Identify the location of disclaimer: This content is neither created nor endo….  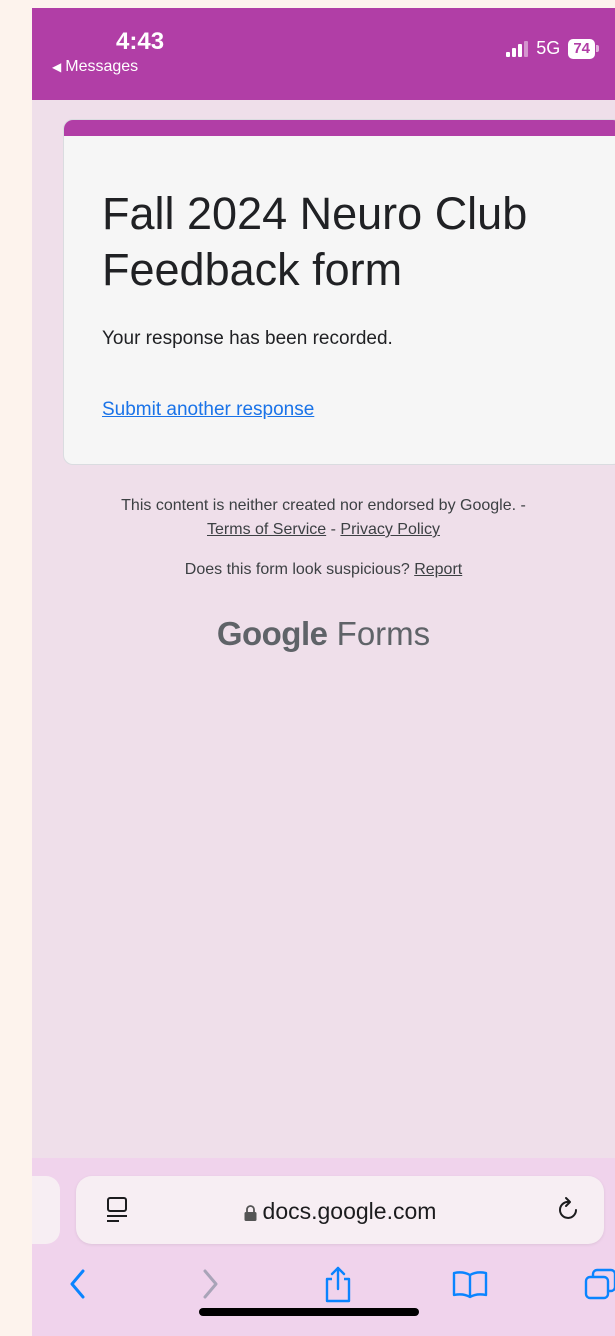
(323, 518).